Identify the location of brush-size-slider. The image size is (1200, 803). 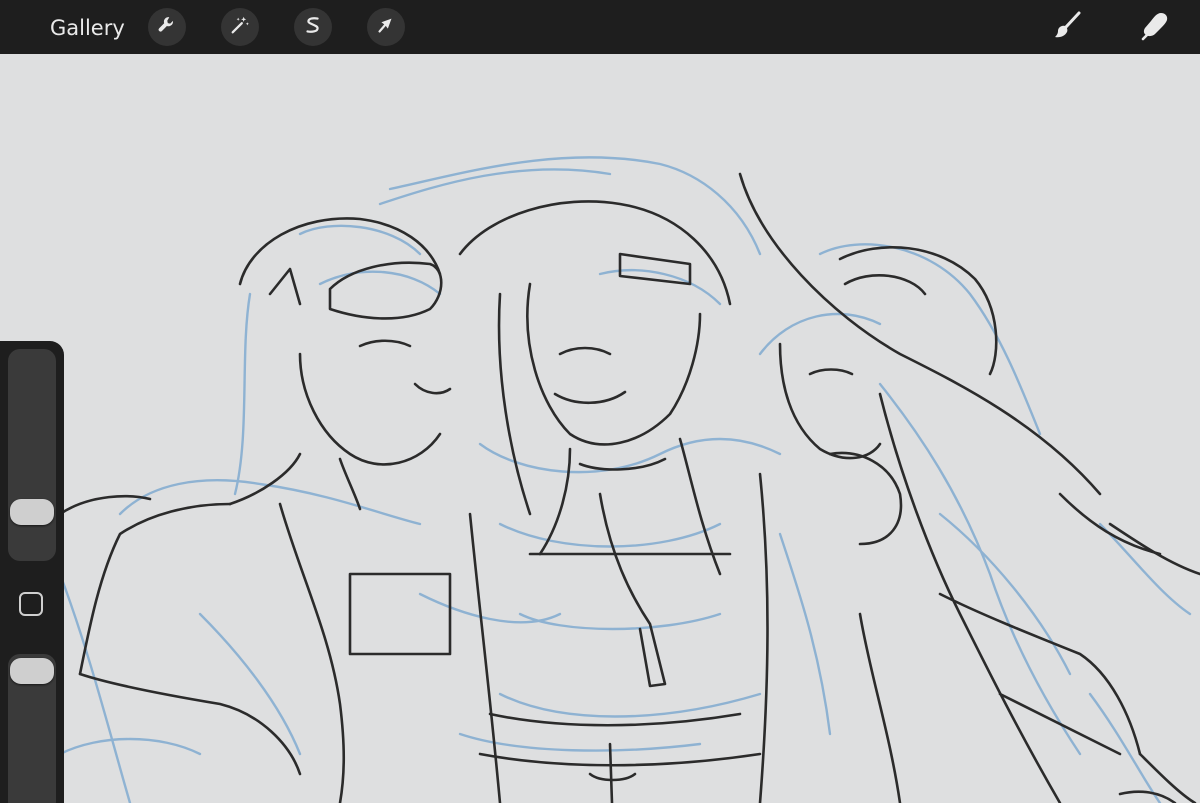
(32, 455).